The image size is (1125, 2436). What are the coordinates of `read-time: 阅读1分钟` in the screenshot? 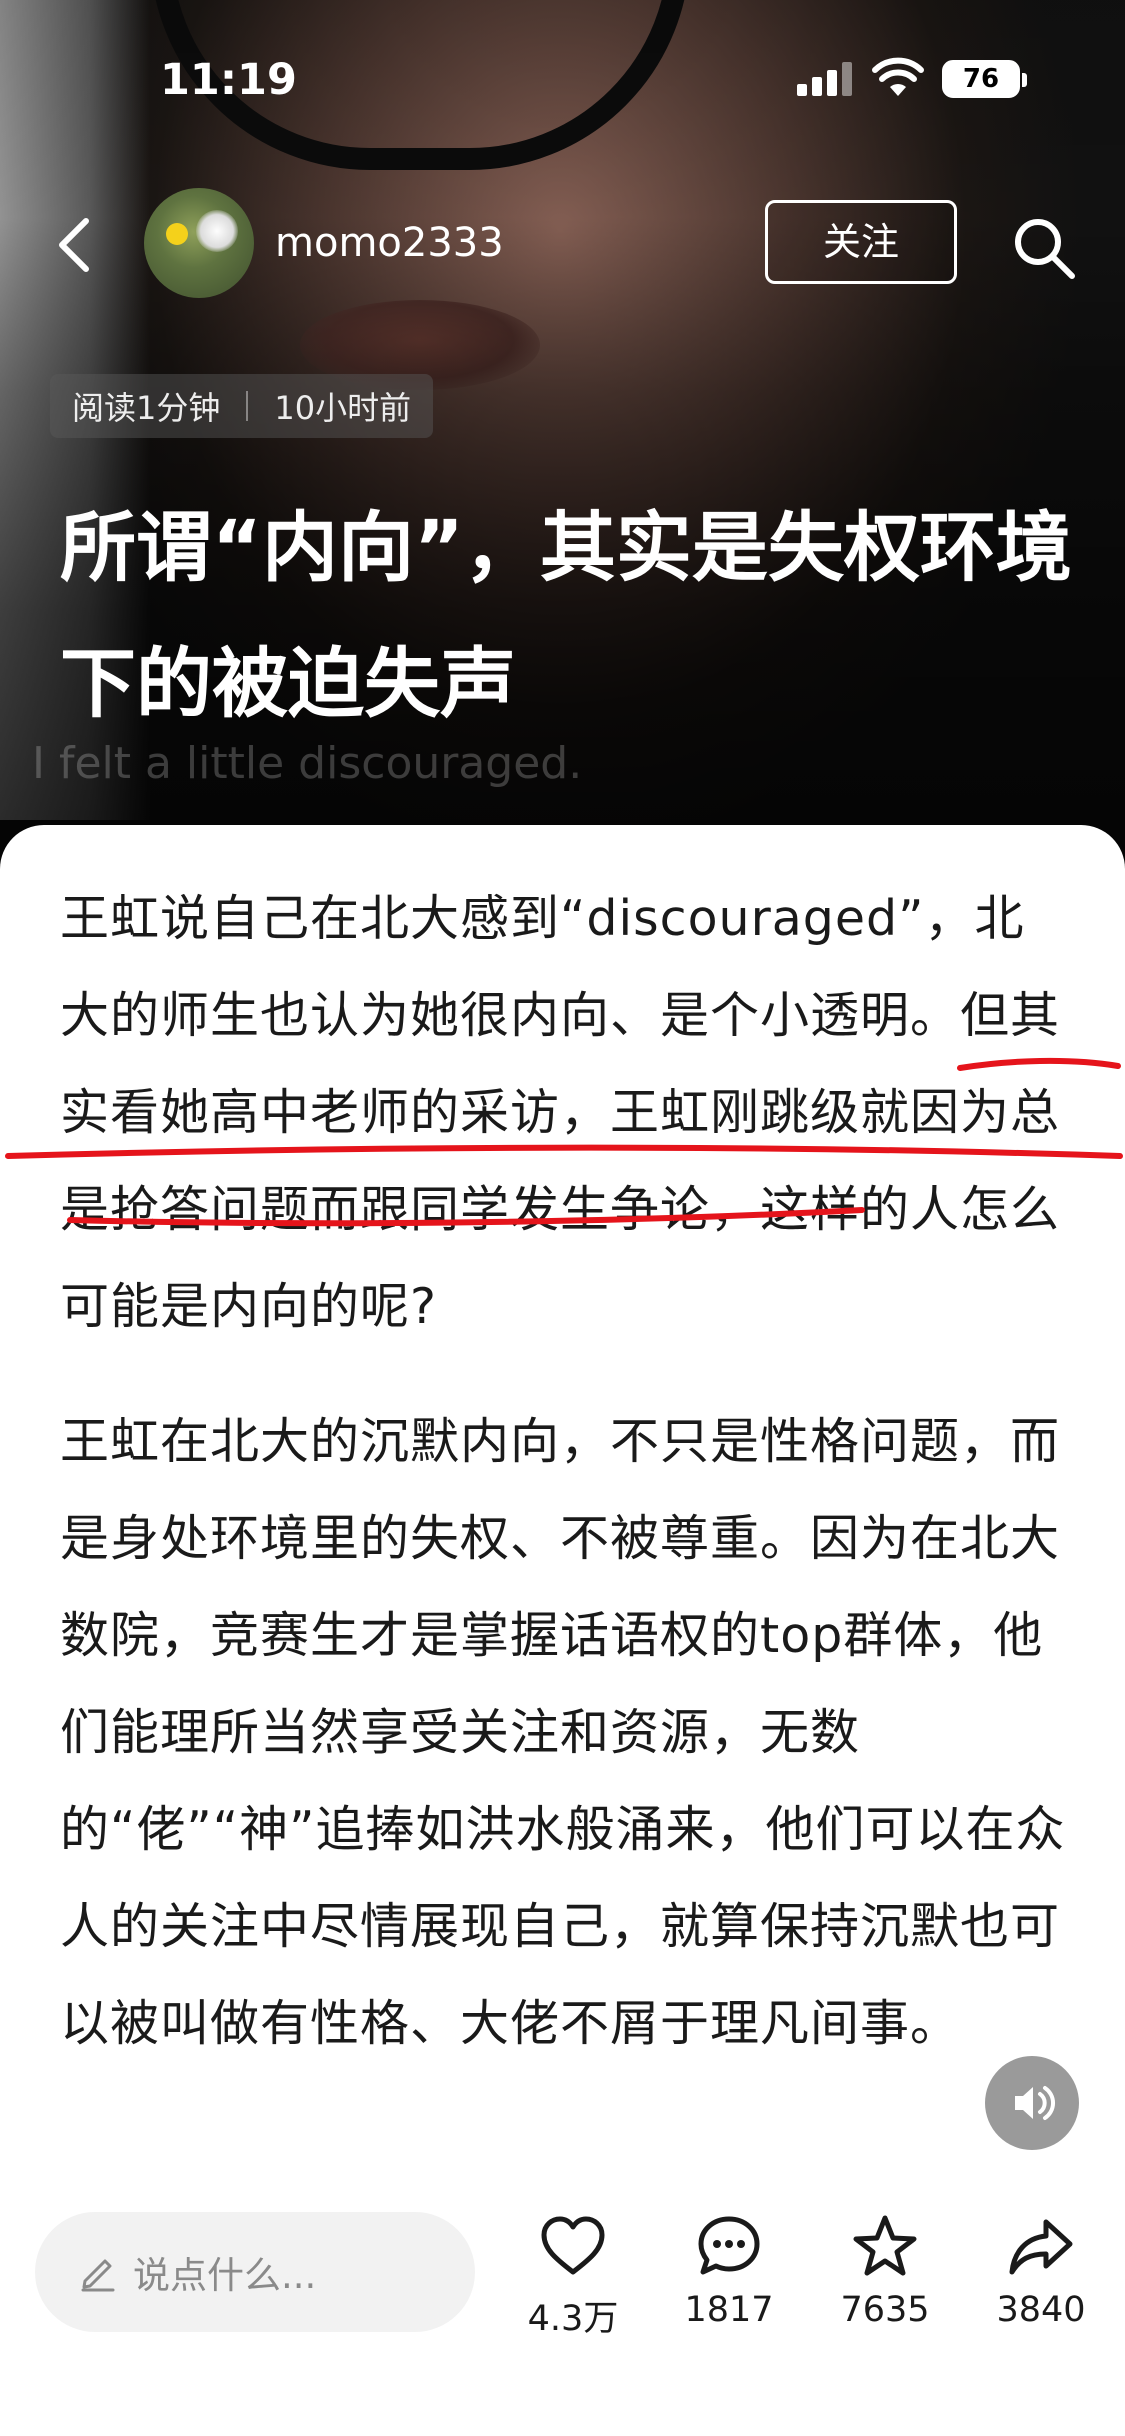 It's located at (146, 408).